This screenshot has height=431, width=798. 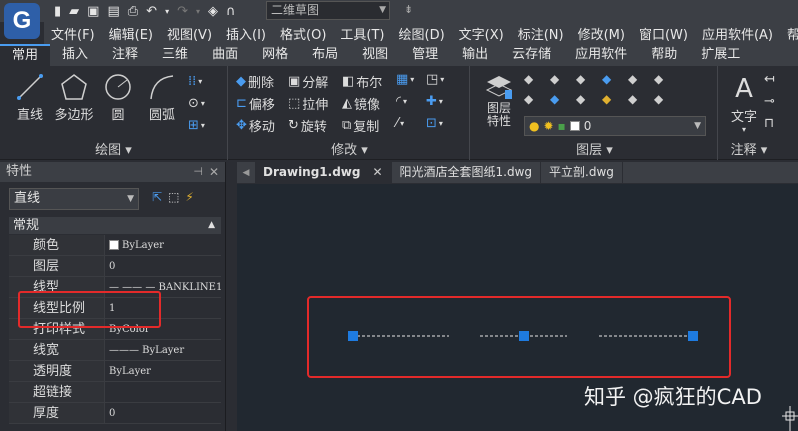 What do you see at coordinates (362, 33) in the screenshot?
I see `menu-tools: 工具(T)` at bounding box center [362, 33].